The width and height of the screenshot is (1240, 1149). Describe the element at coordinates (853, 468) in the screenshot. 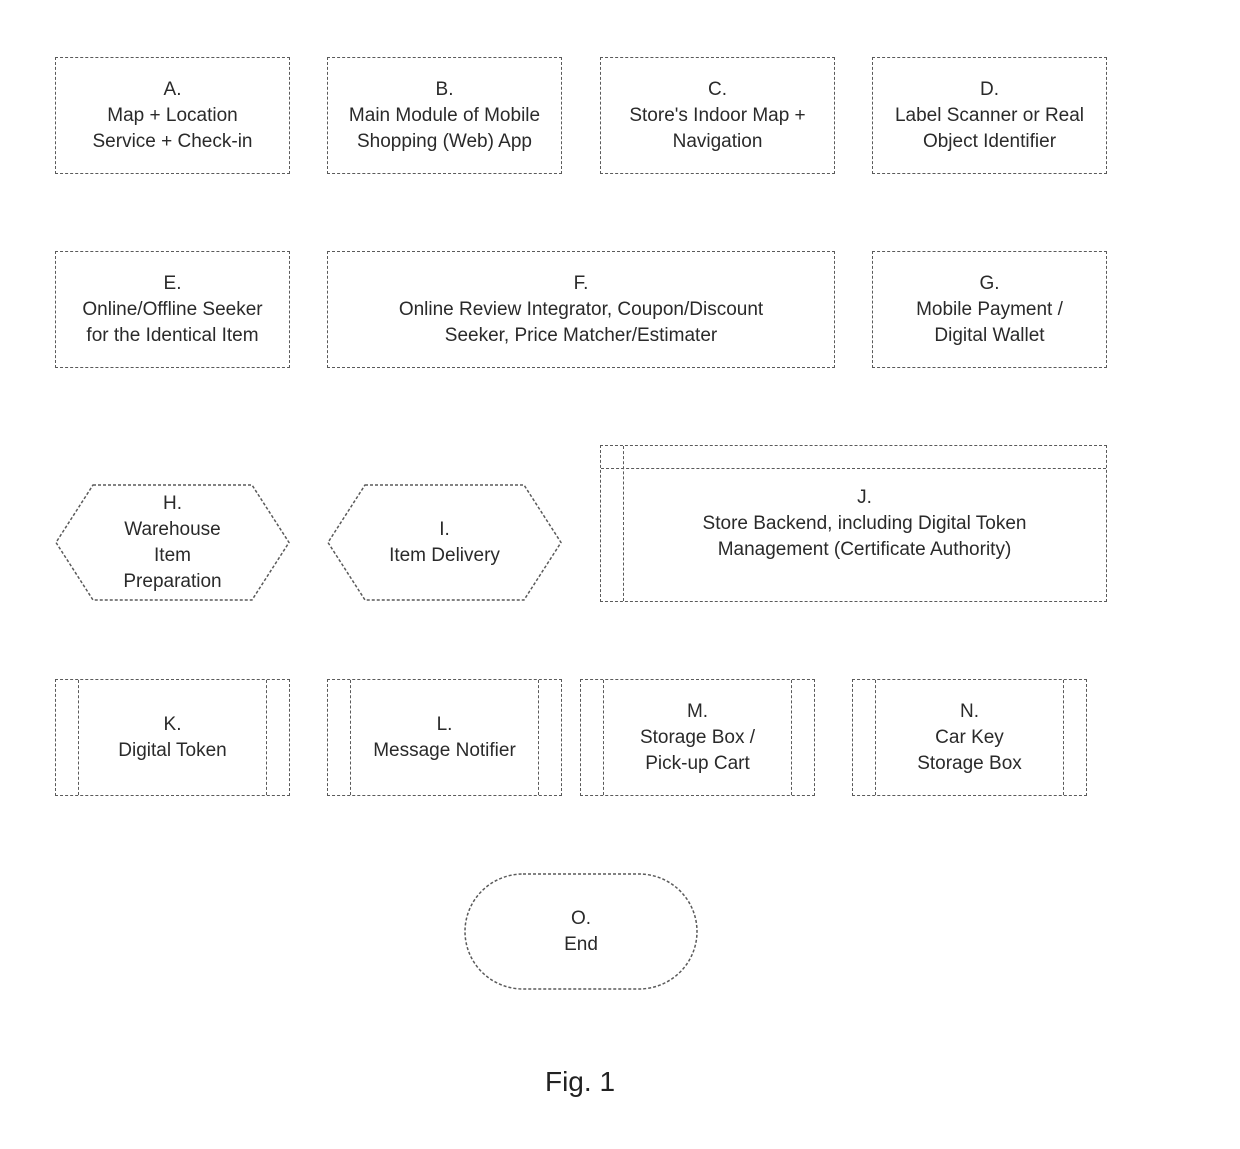

I see `internal-storage-top-line` at that location.